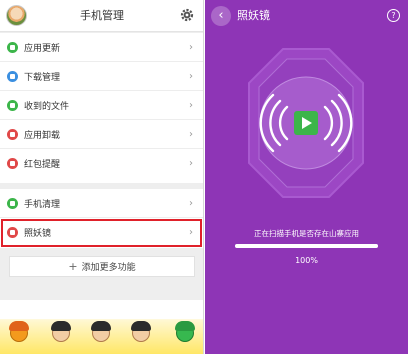 Image resolution: width=408 pixels, height=354 pixels. I want to click on page-title: 照妖镜, so click(253, 15).